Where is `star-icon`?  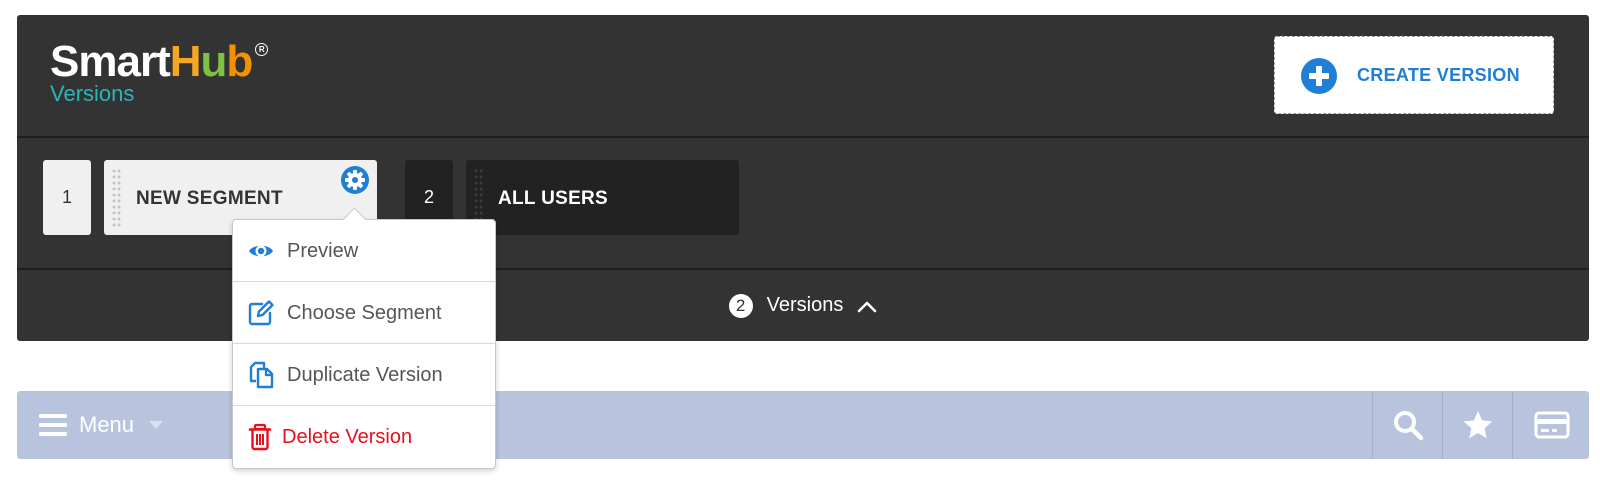
star-icon is located at coordinates (1478, 425).